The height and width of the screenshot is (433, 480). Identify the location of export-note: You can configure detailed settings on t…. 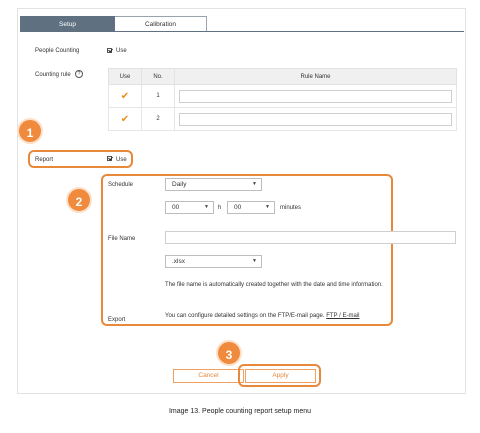
(245, 316).